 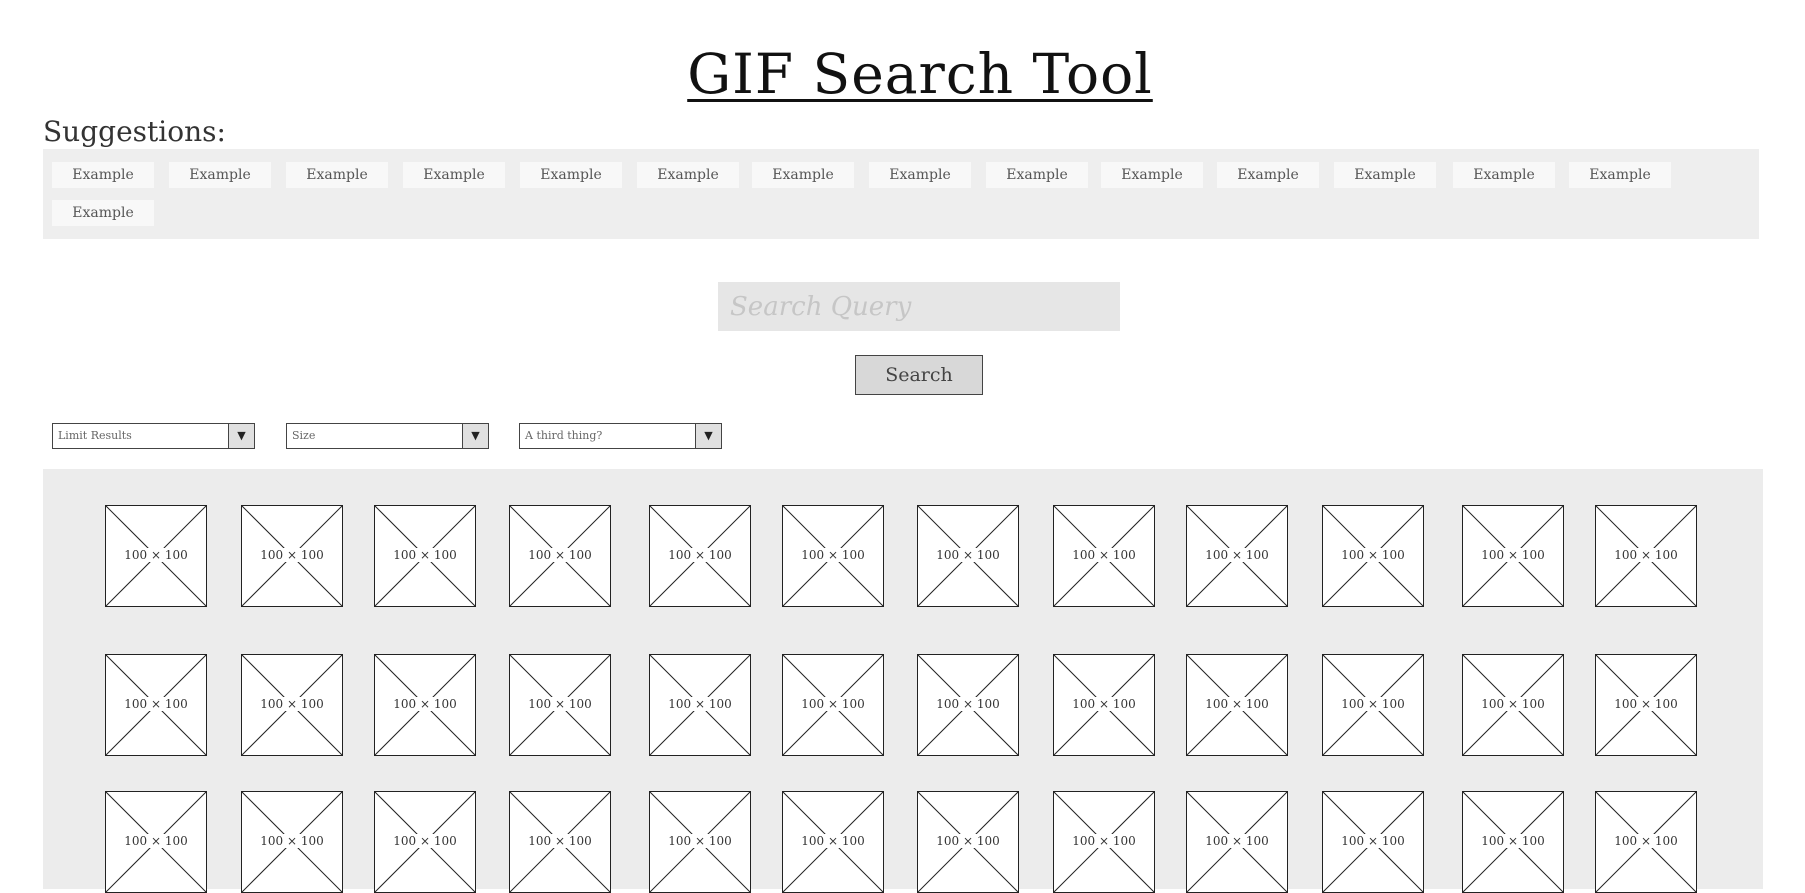 What do you see at coordinates (153, 436) in the screenshot?
I see `limit-results-select: Limit Results ▼` at bounding box center [153, 436].